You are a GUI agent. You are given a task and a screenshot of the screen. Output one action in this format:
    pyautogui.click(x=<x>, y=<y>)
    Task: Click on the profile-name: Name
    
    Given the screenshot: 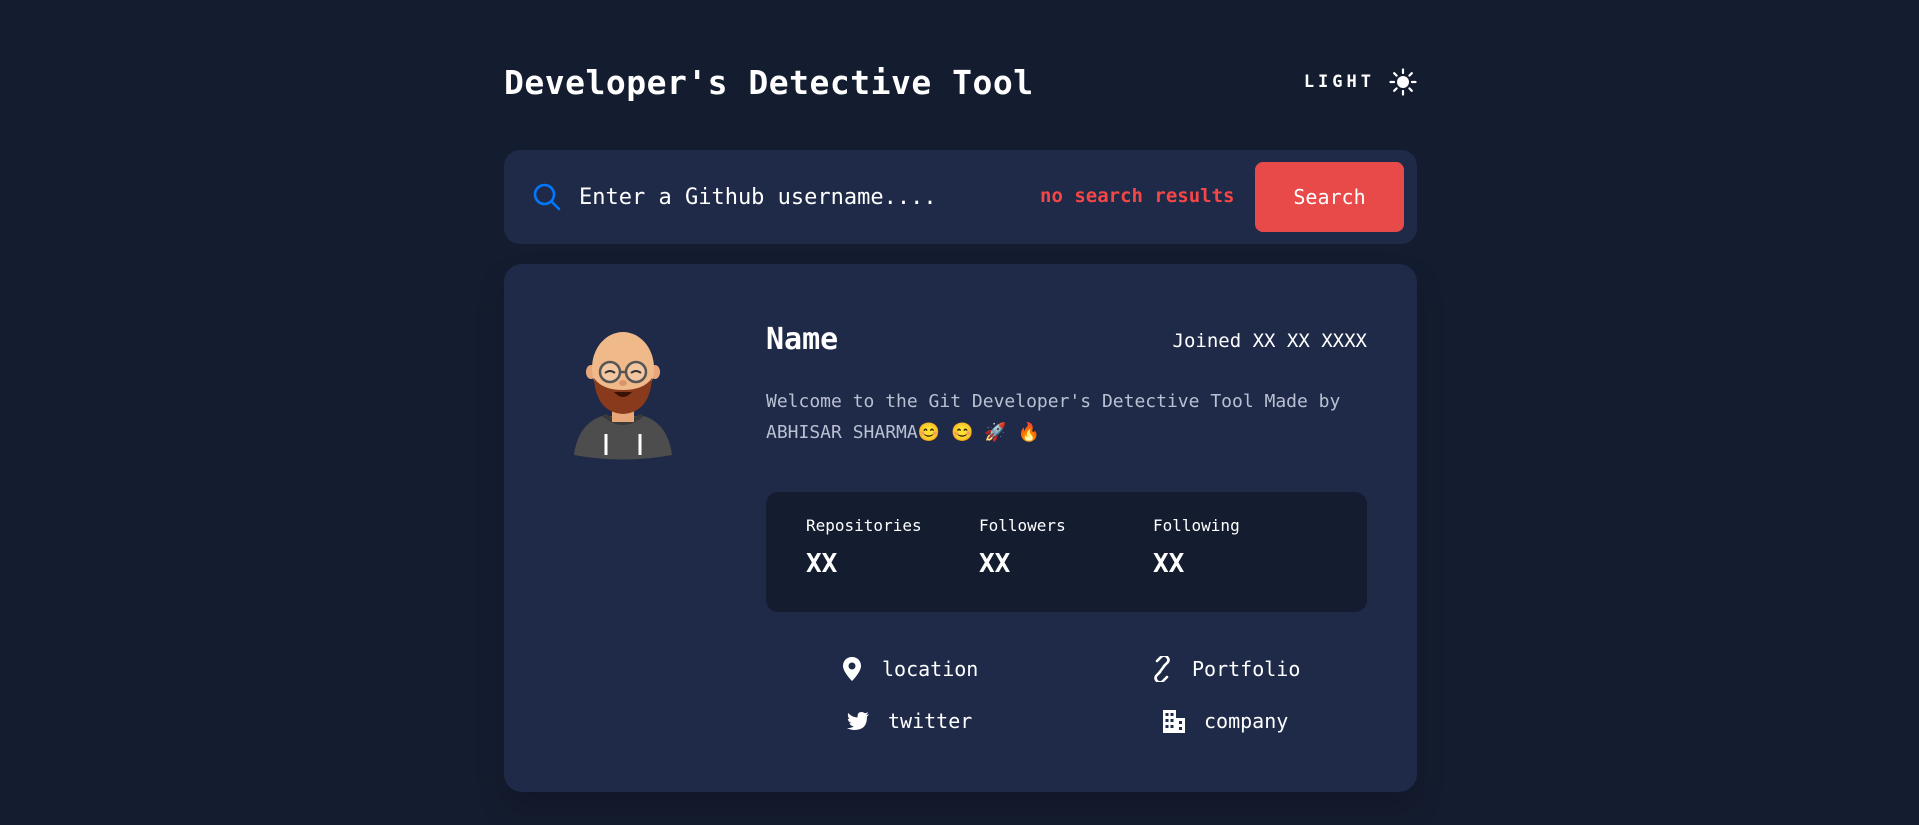 What is the action you would take?
    pyautogui.click(x=802, y=339)
    